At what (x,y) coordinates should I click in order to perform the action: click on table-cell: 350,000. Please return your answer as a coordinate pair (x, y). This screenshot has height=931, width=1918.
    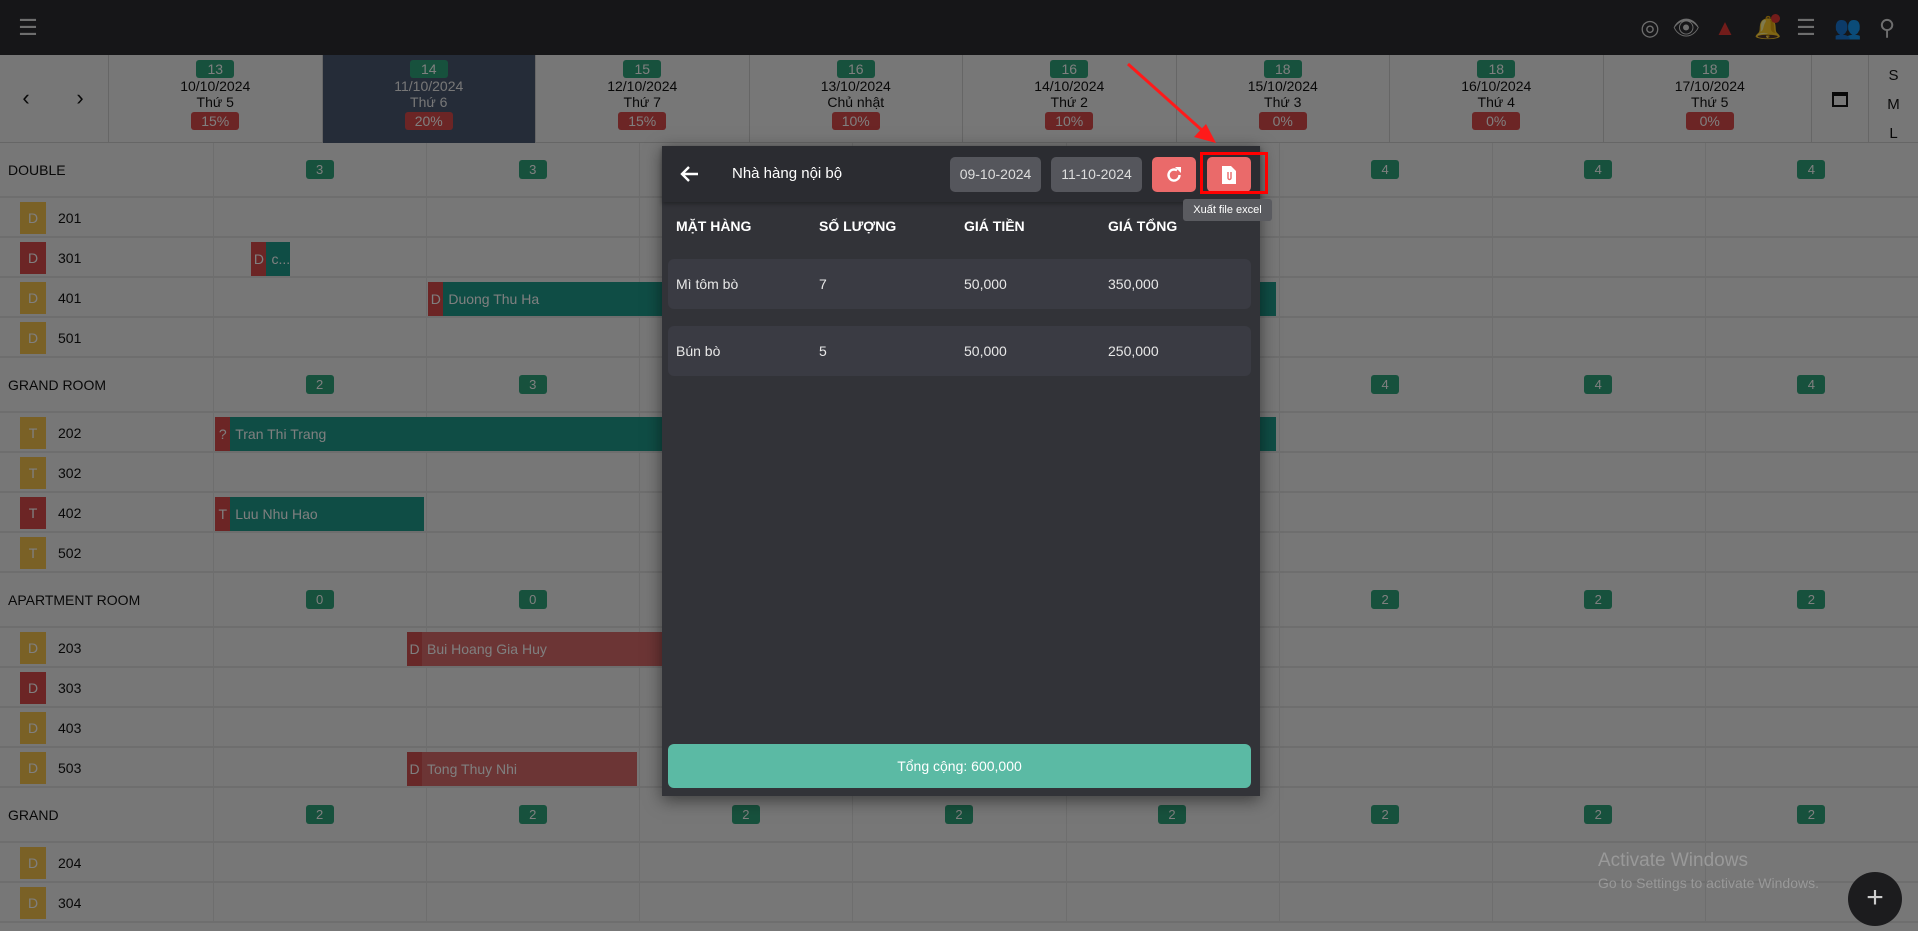
    Looking at the image, I should click on (1133, 284).